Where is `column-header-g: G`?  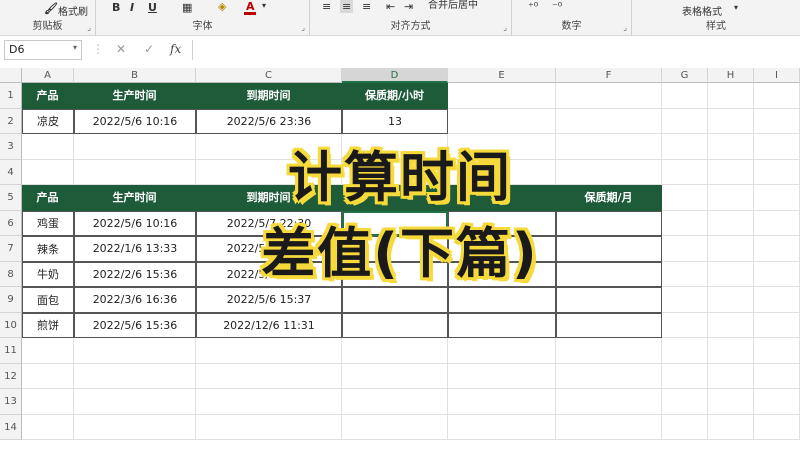 column-header-g: G is located at coordinates (685, 75).